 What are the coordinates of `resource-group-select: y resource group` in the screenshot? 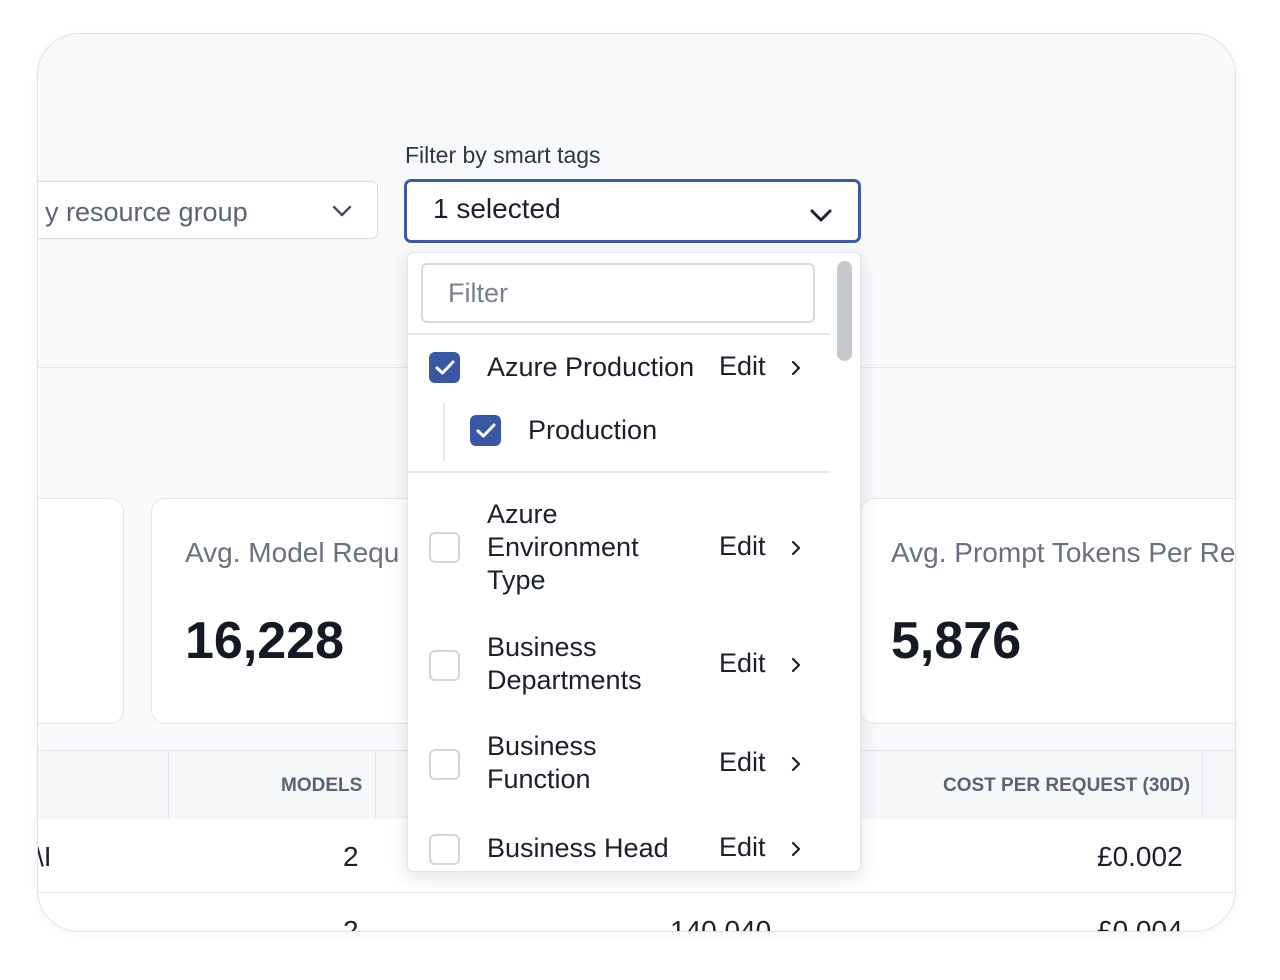 It's located at (208, 210).